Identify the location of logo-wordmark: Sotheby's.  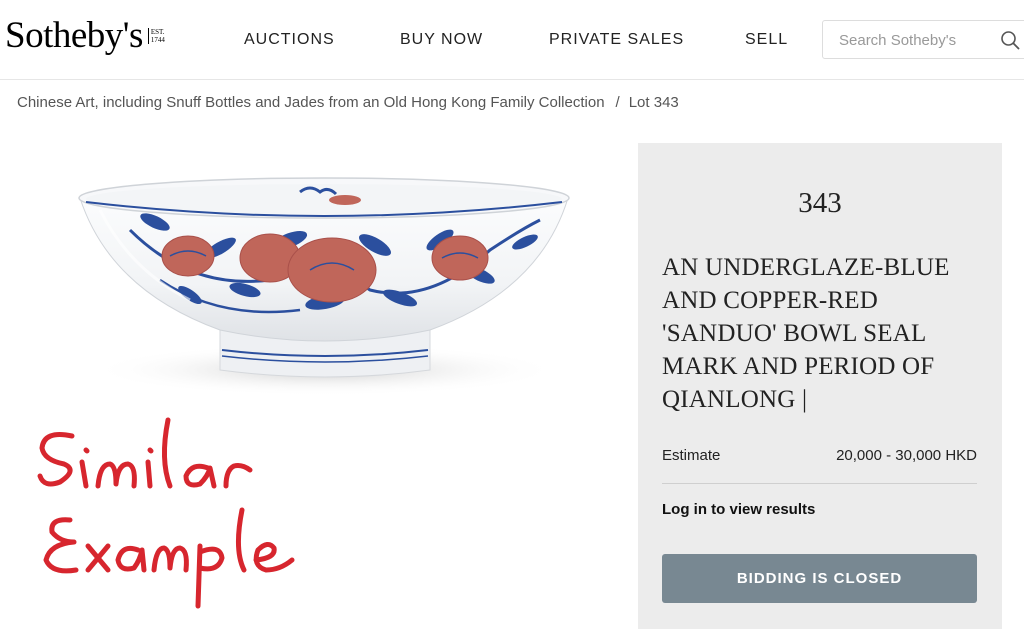
(74, 35).